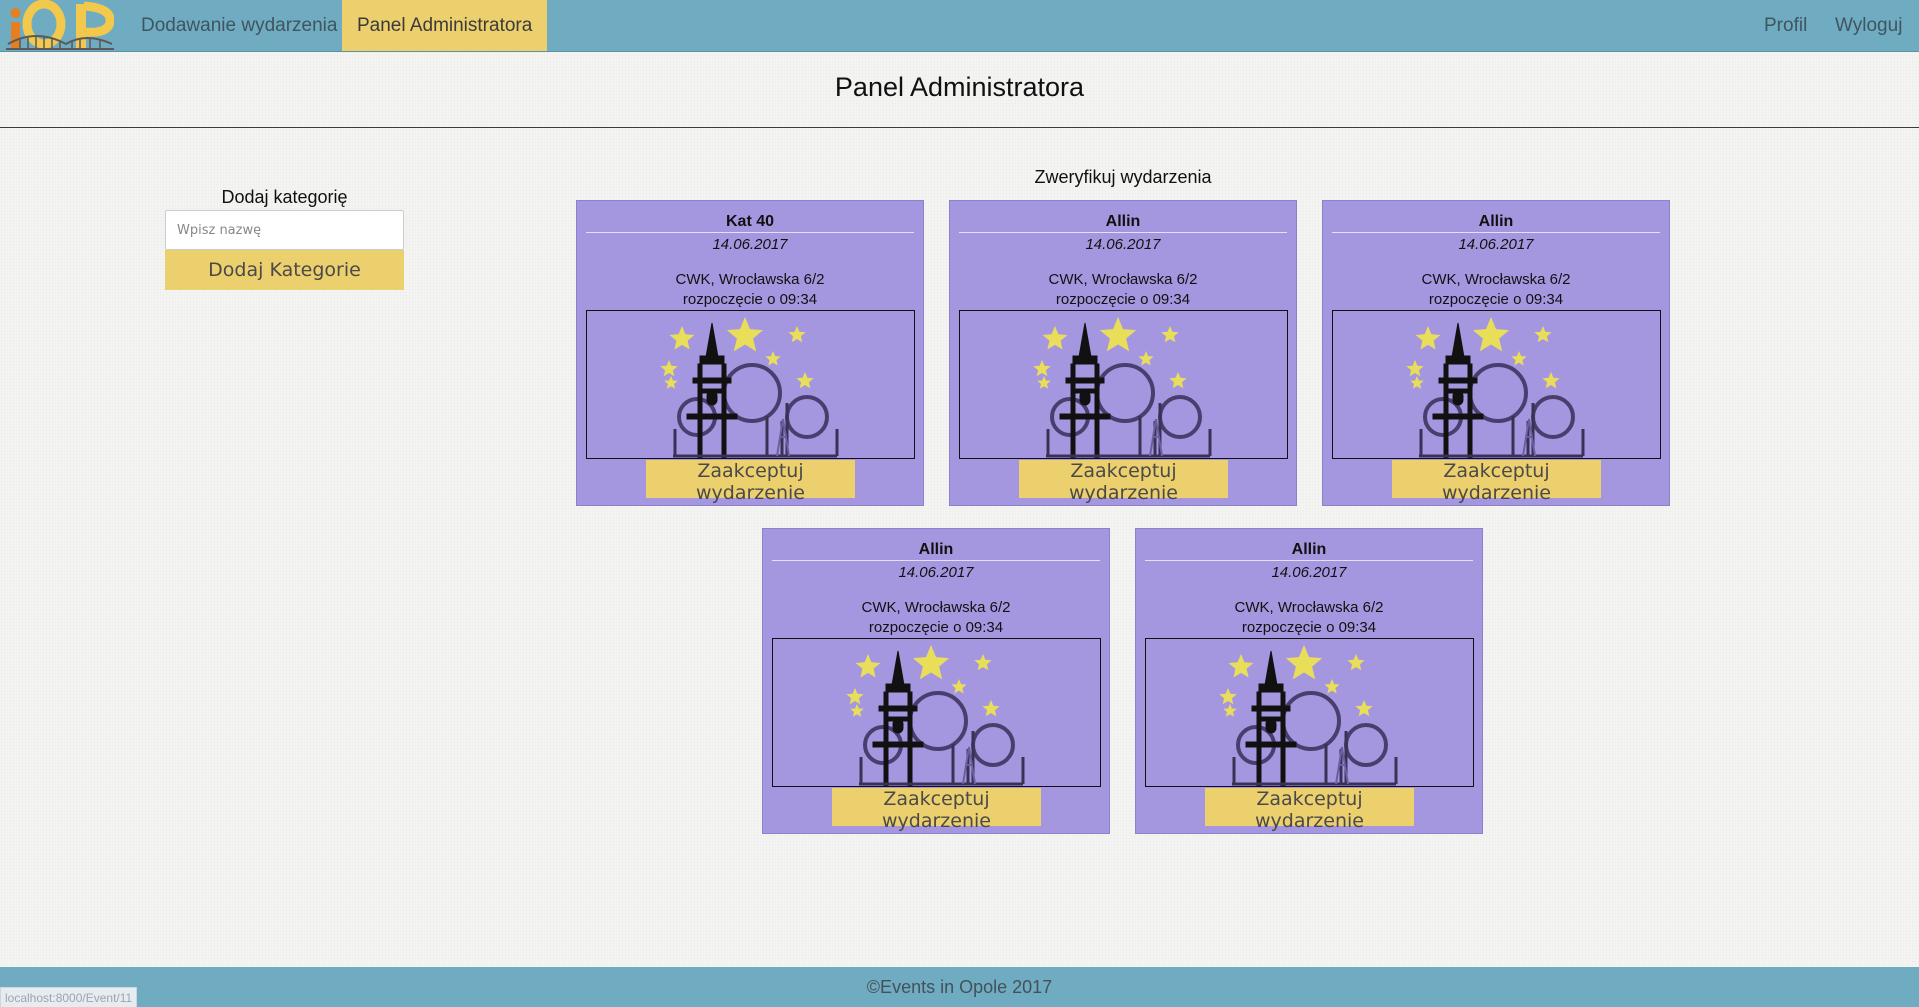 This screenshot has height=1007, width=1919. Describe the element at coordinates (959, 87) in the screenshot. I see `page-title: Panel Administratora` at that location.